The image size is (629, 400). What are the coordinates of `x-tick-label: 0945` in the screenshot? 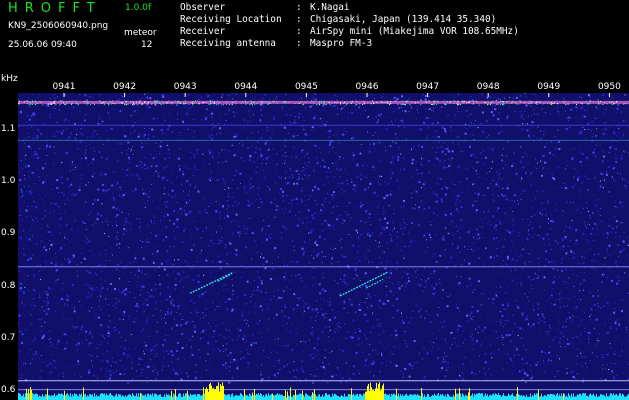 It's located at (306, 87).